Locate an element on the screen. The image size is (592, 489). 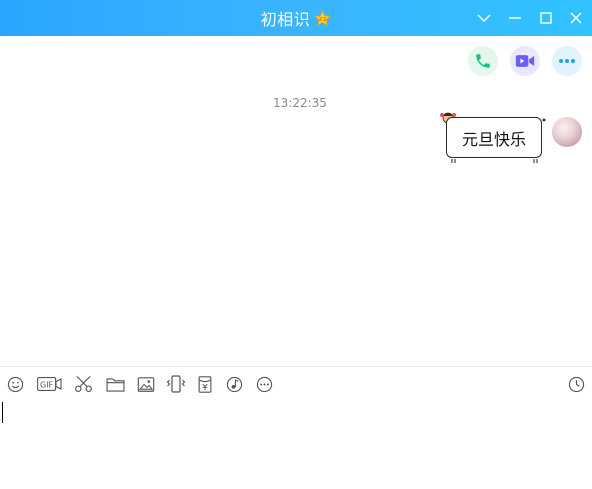
clock-icon is located at coordinates (576, 384).